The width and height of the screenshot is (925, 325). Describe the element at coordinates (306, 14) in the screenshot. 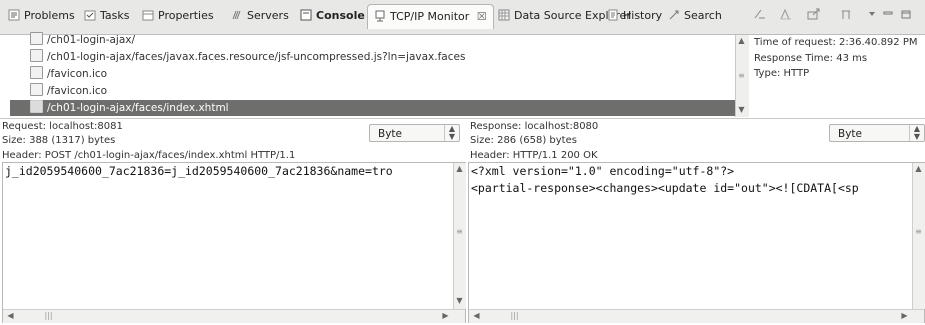

I see `console-icon` at that location.